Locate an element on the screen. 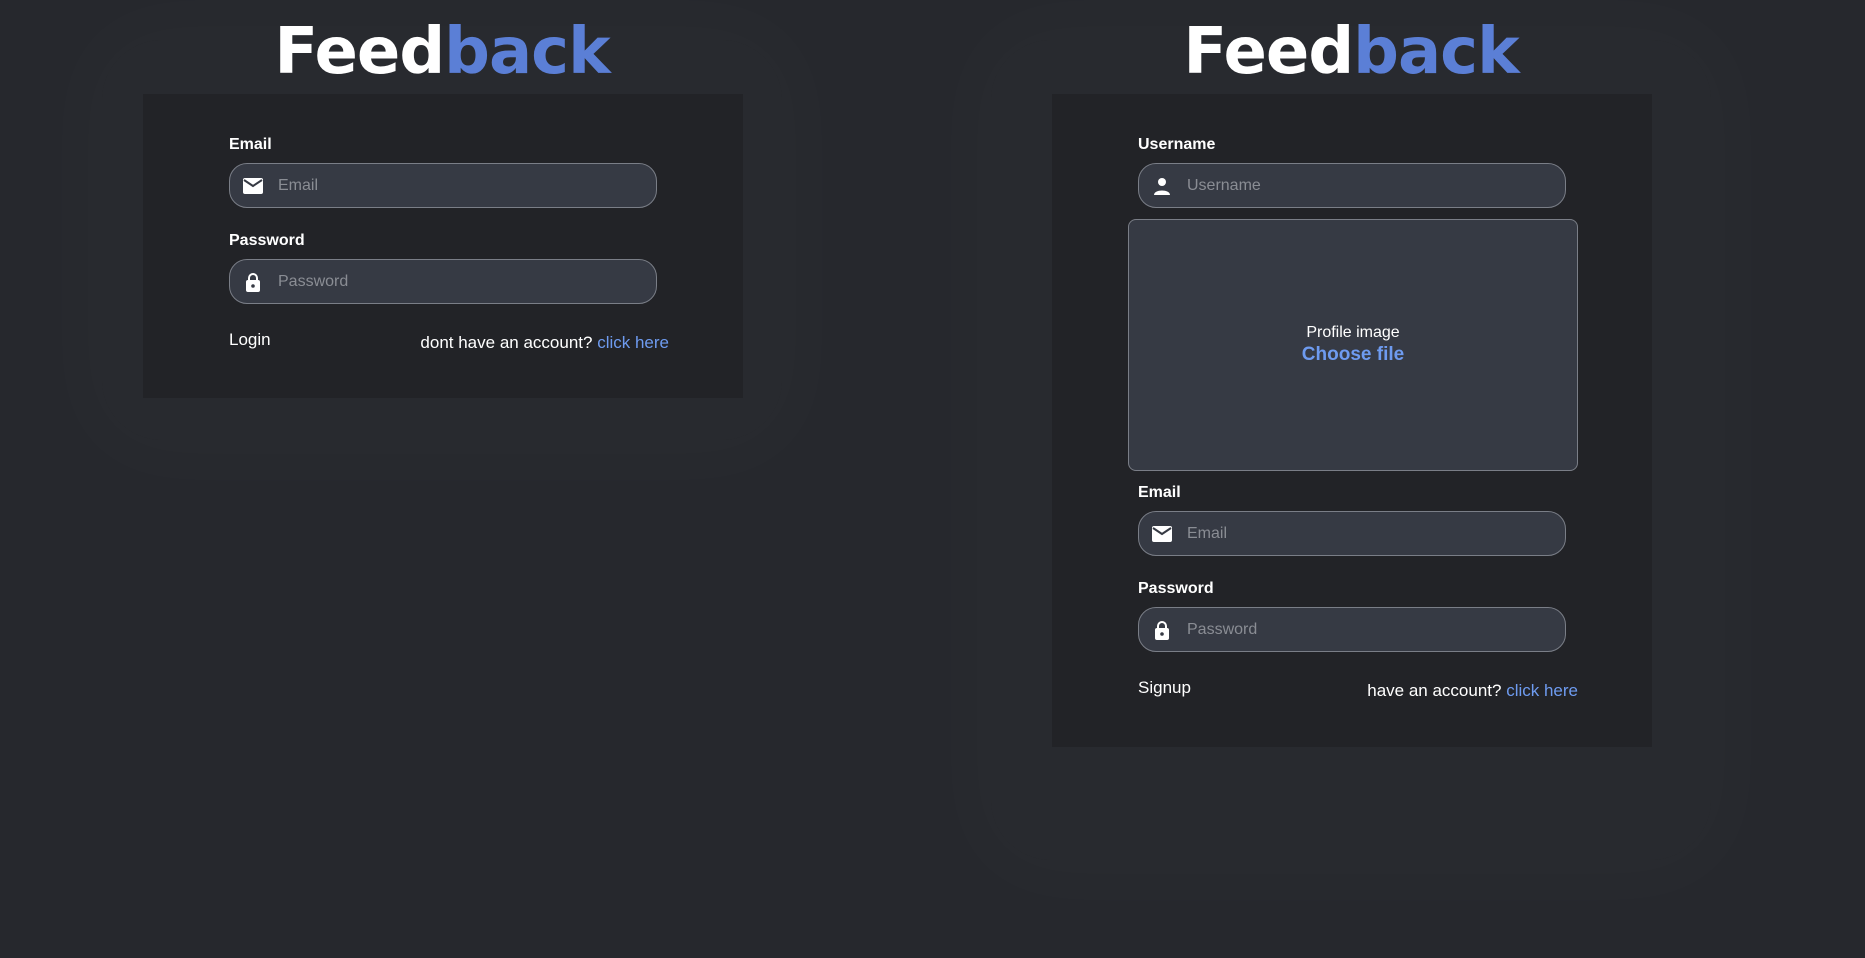  username-field is located at coordinates (1352, 185).